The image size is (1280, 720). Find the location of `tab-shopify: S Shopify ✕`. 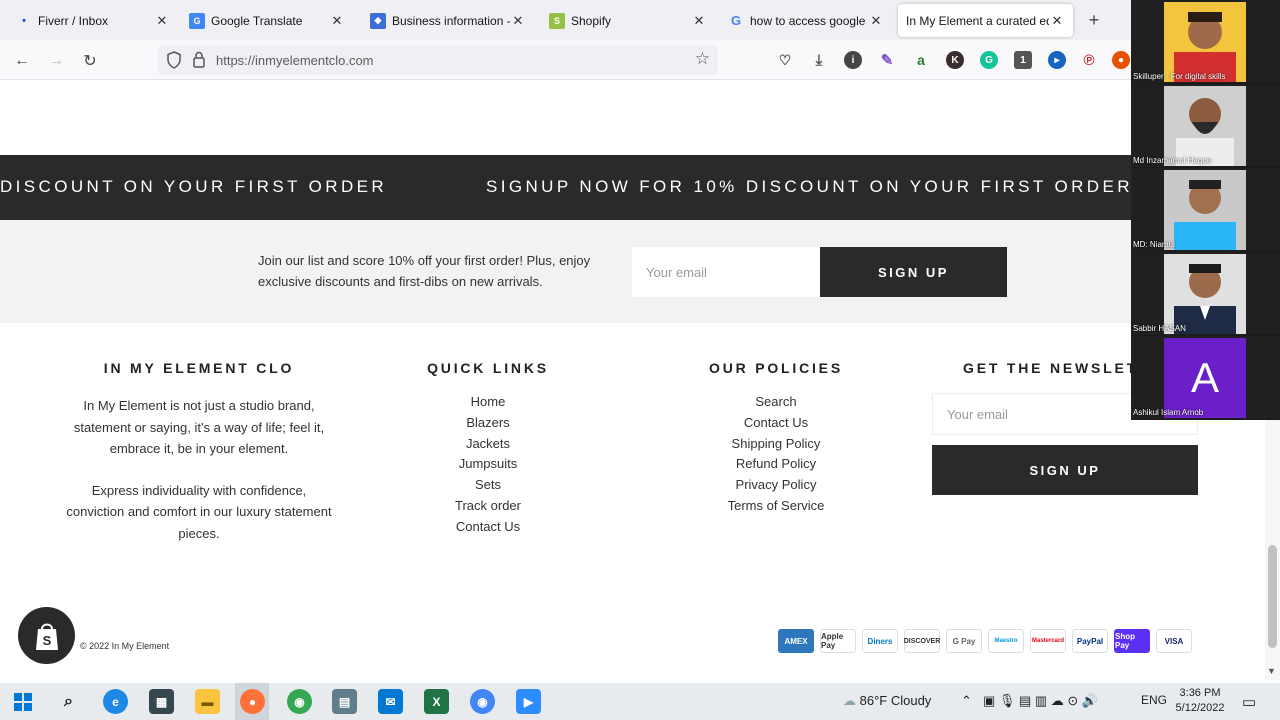

tab-shopify: S Shopify ✕ is located at coordinates (628, 20).